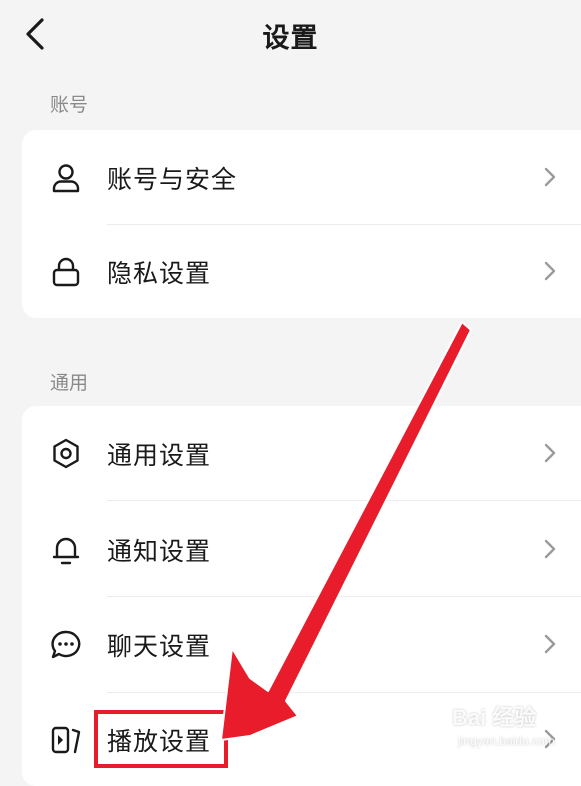  I want to click on settings-item-label: 聊天设置, so click(159, 646).